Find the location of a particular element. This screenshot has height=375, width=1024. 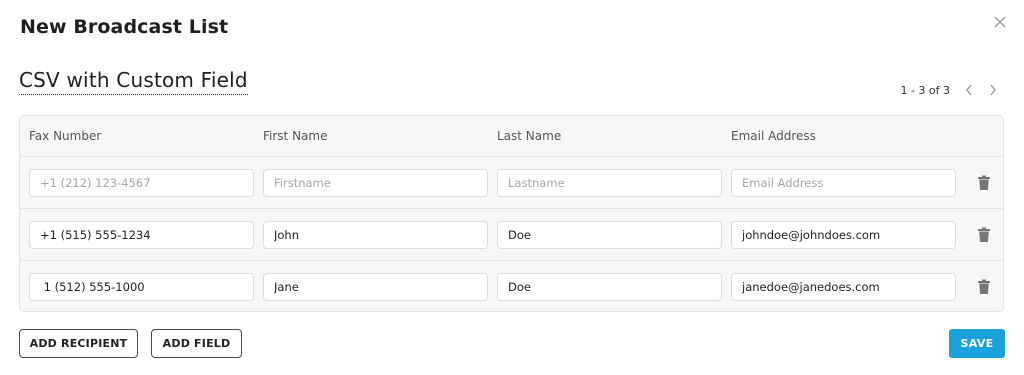

pagination: 1 - 3 of 3 is located at coordinates (950, 90).